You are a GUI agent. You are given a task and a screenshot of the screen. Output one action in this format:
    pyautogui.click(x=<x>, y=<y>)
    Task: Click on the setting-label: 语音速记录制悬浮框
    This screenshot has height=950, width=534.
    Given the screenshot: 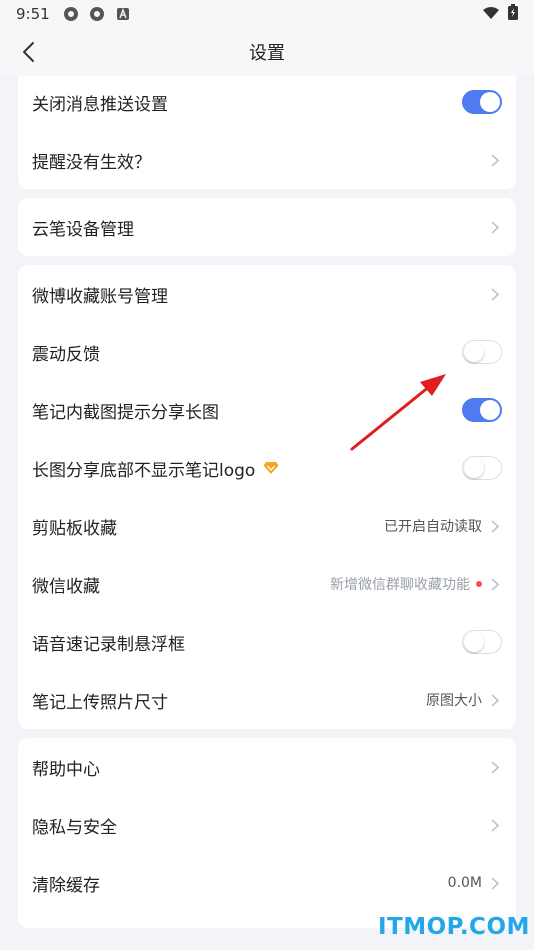 What is the action you would take?
    pyautogui.click(x=108, y=644)
    